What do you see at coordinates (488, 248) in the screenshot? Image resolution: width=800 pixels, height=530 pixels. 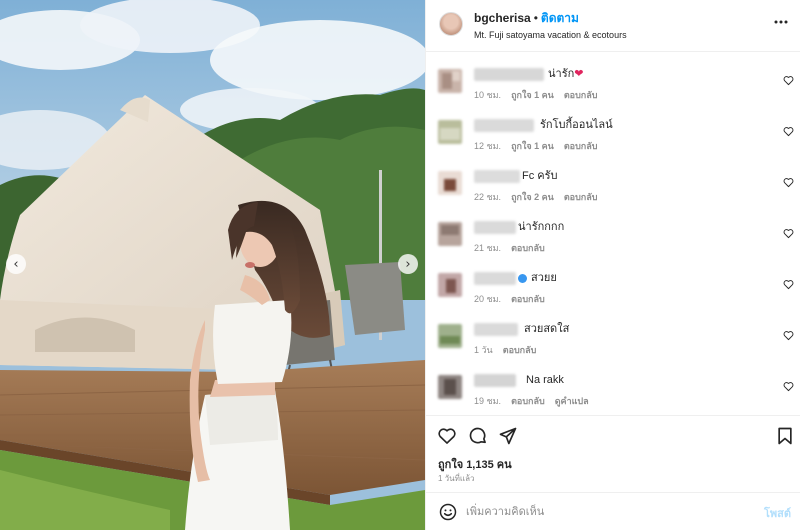 I see `comment-time: 21 ชม.` at bounding box center [488, 248].